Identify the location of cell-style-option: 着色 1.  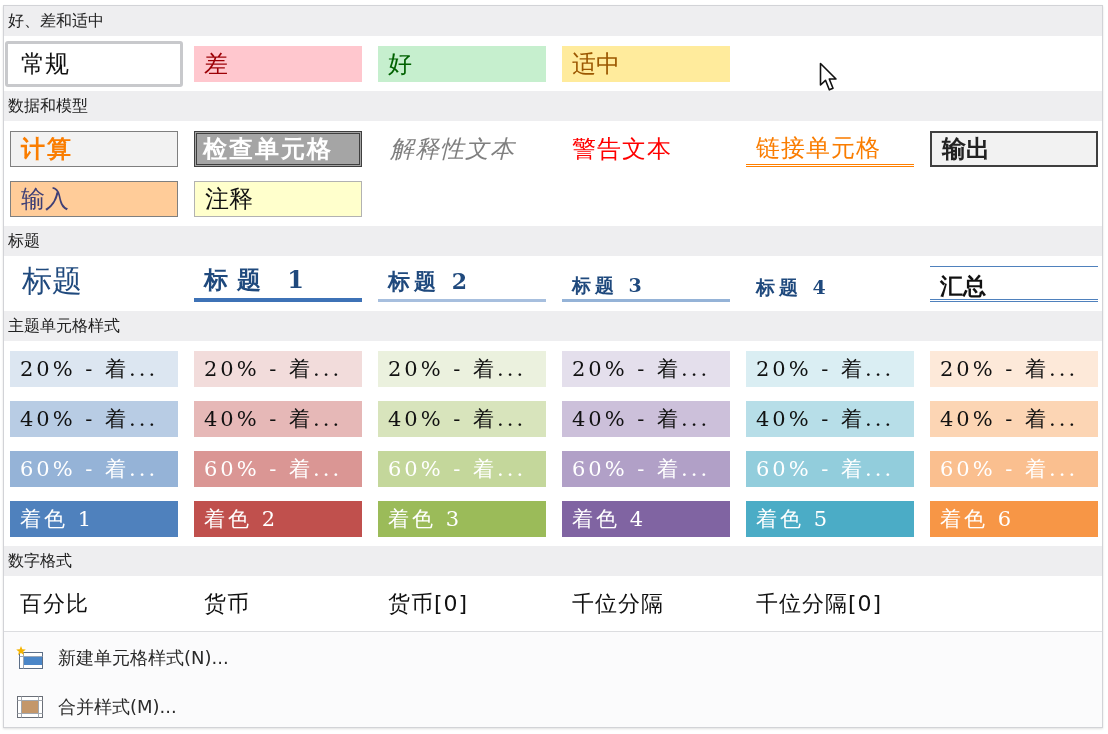
(94, 519).